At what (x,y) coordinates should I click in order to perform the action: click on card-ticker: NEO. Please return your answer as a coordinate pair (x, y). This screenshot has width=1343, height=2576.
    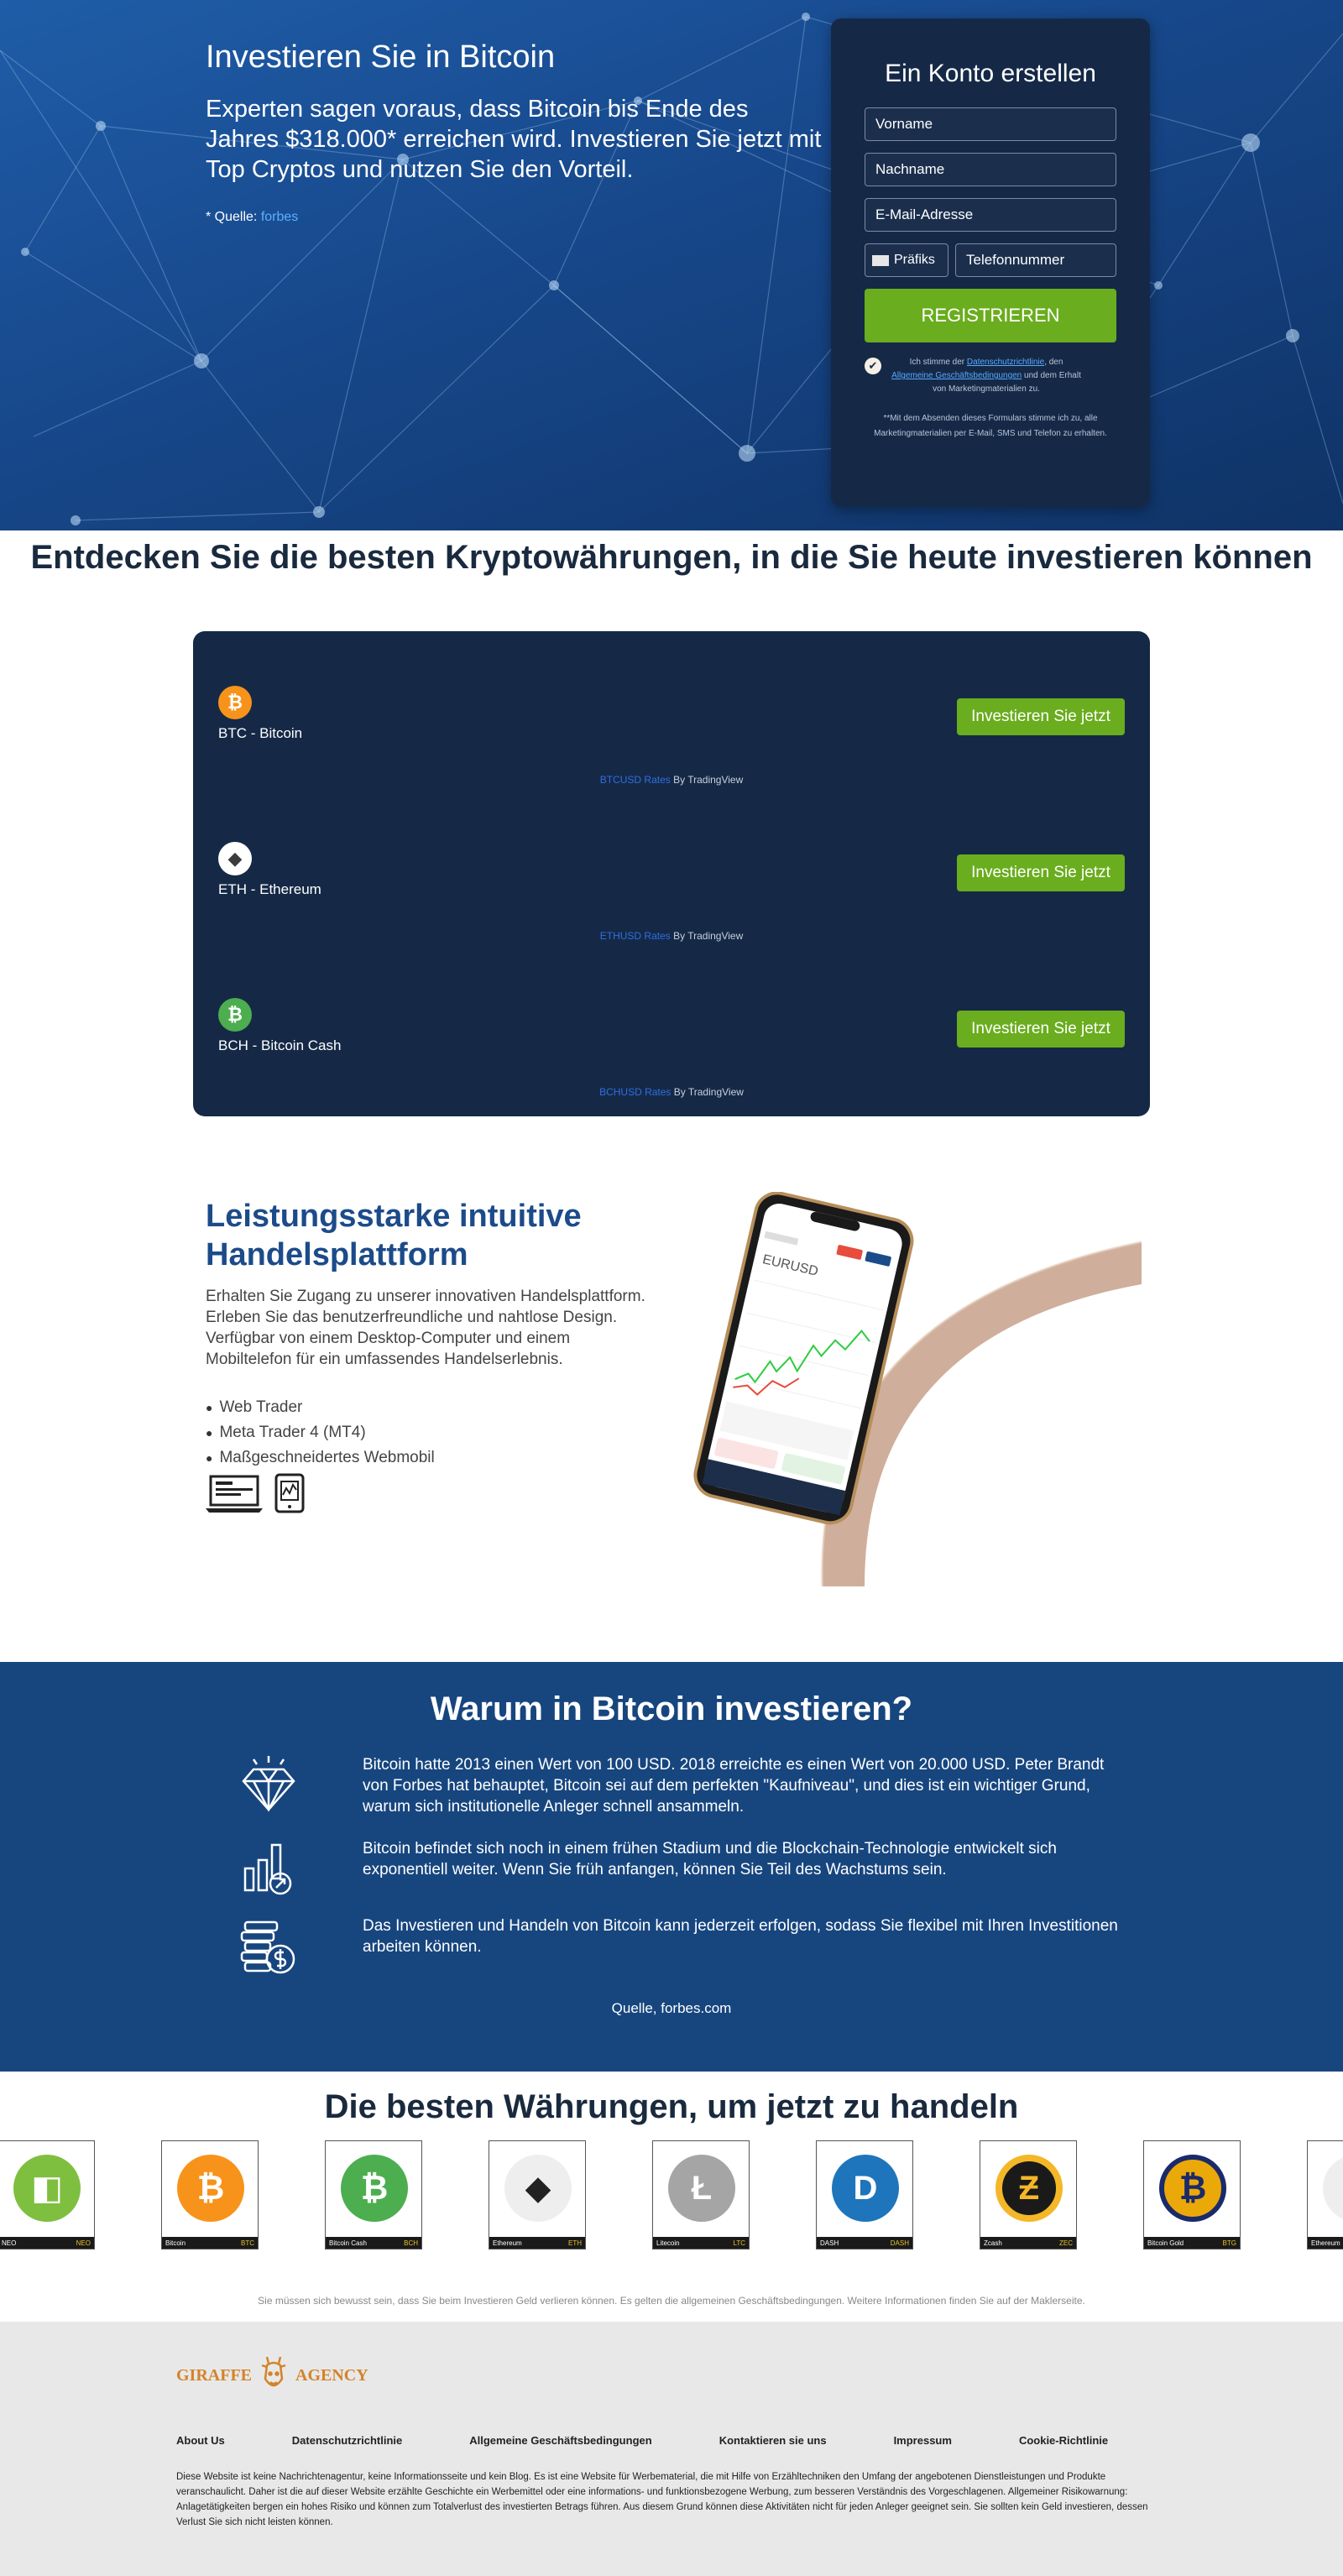
    Looking at the image, I should click on (83, 2243).